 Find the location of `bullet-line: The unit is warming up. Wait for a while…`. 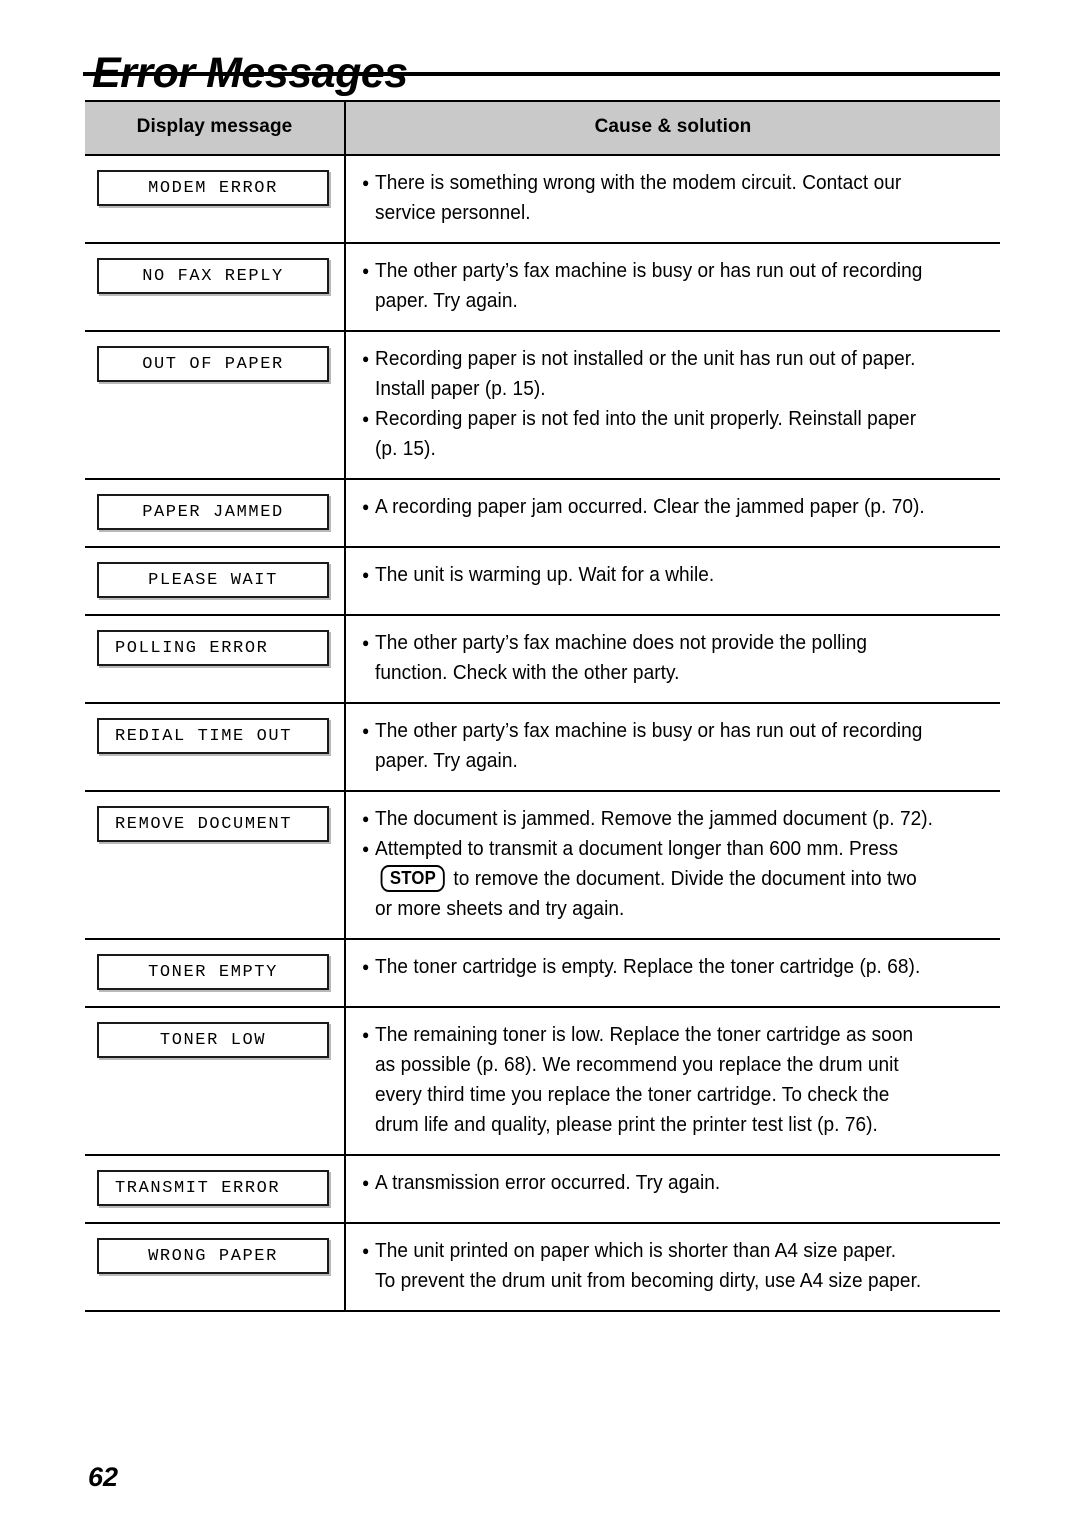

bullet-line: The unit is warming up. Wait for a while… is located at coordinates (656, 575).